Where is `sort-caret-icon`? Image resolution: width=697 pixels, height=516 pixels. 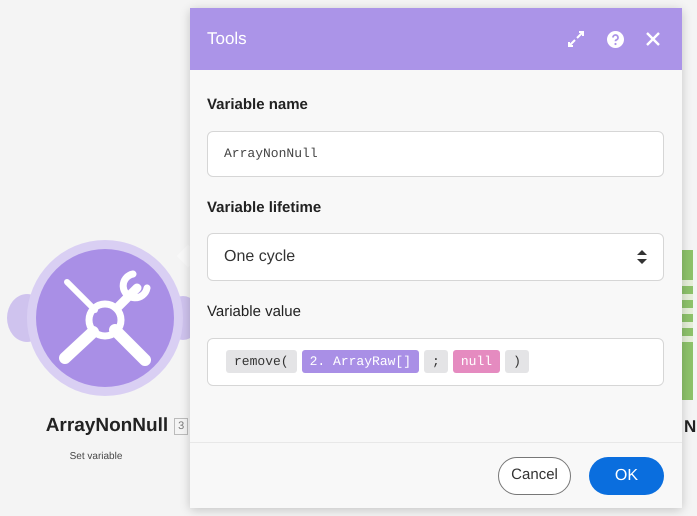 sort-caret-icon is located at coordinates (642, 257).